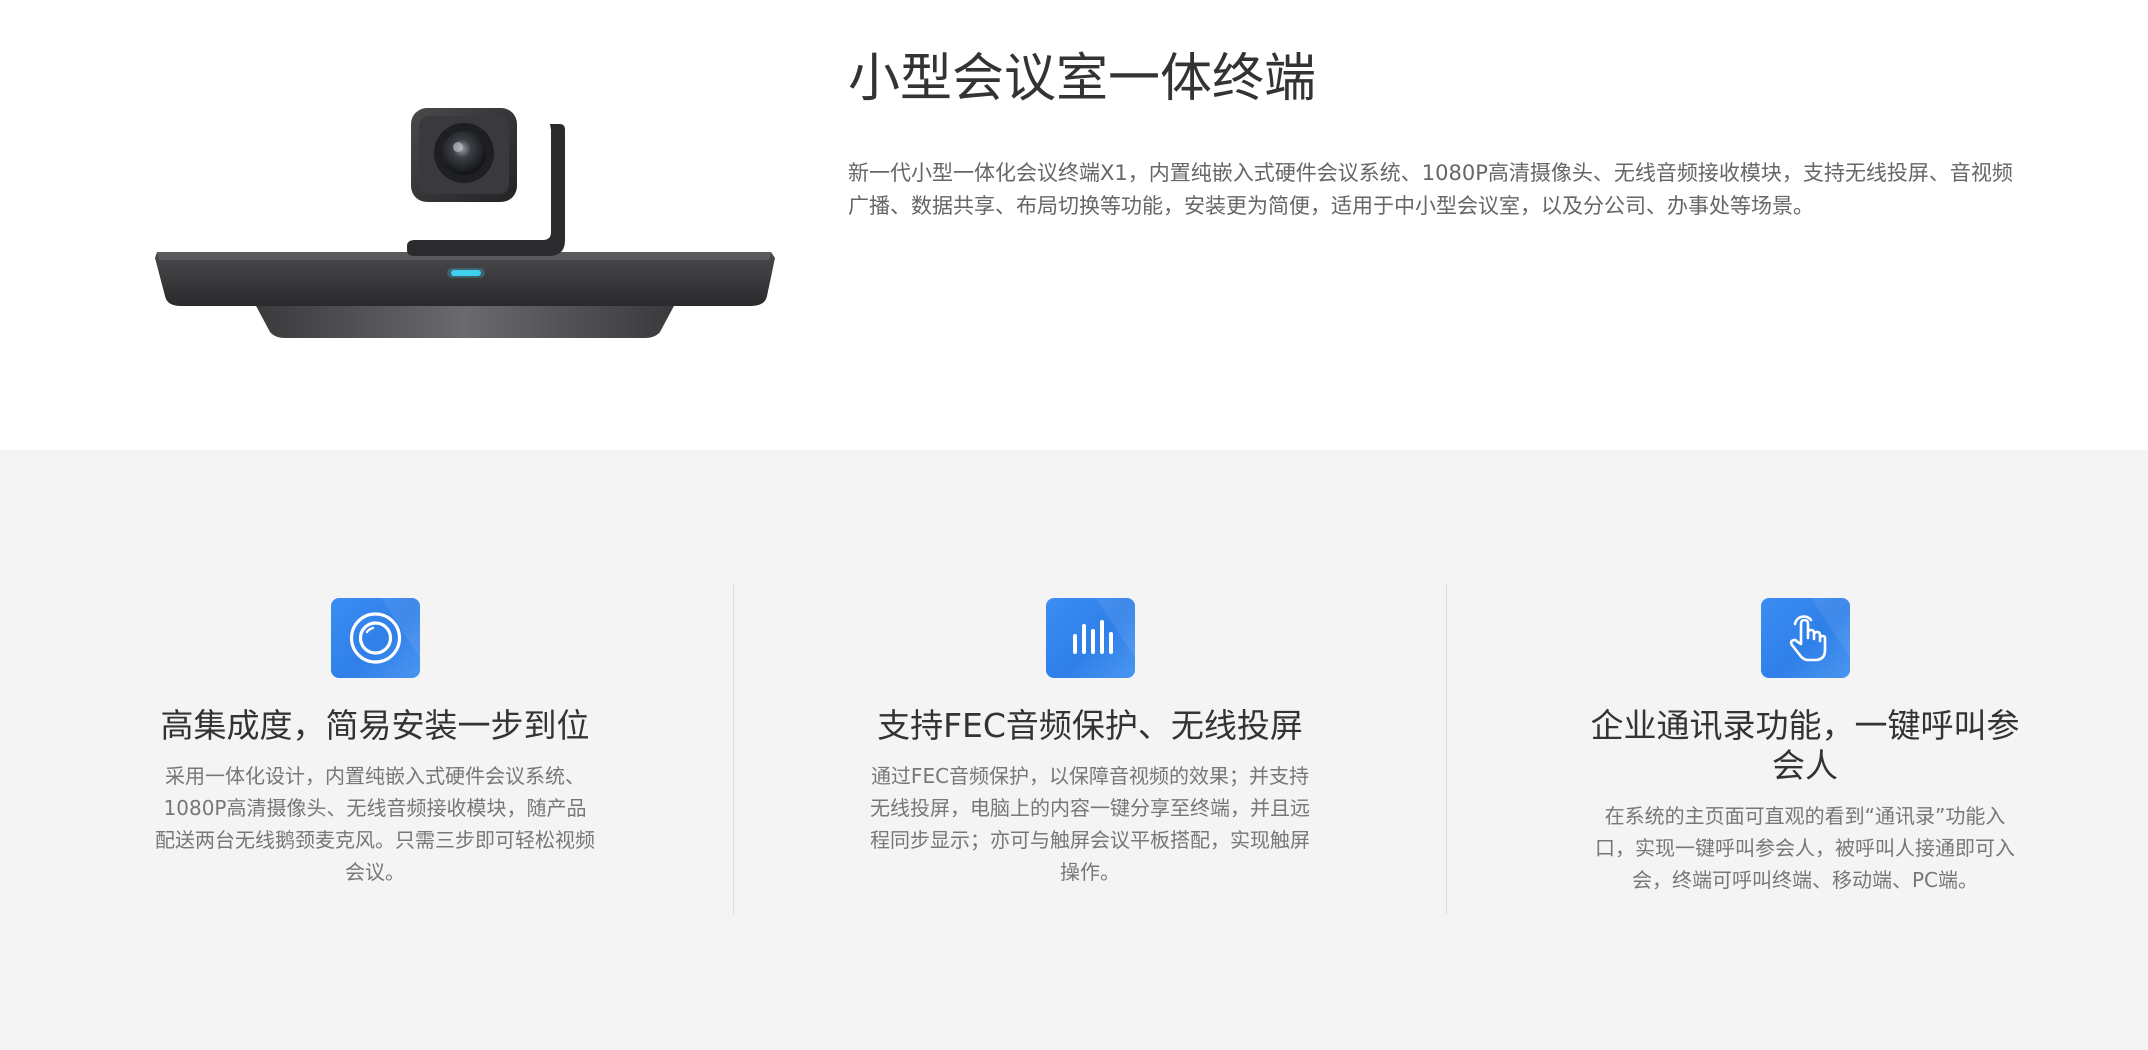  Describe the element at coordinates (1090, 638) in the screenshot. I see `audio-bars-icon` at that location.